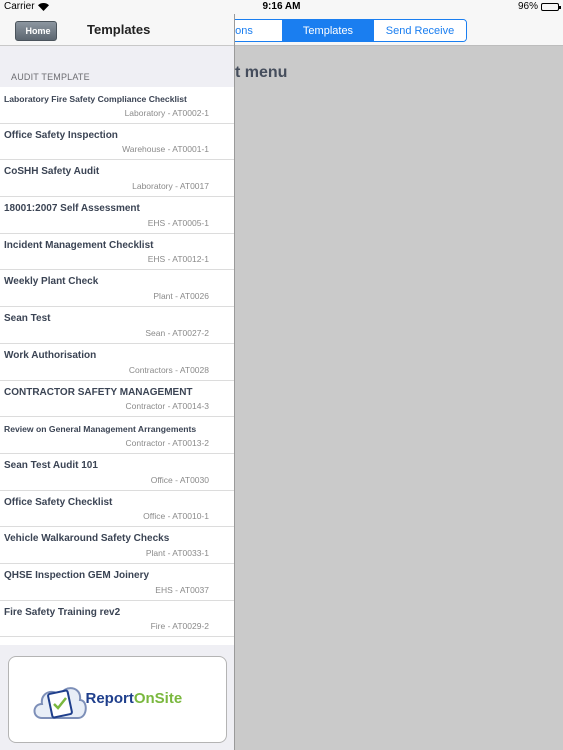 Image resolution: width=563 pixels, height=750 pixels. Describe the element at coordinates (261, 72) in the screenshot. I see `main-heading: t menu` at that location.